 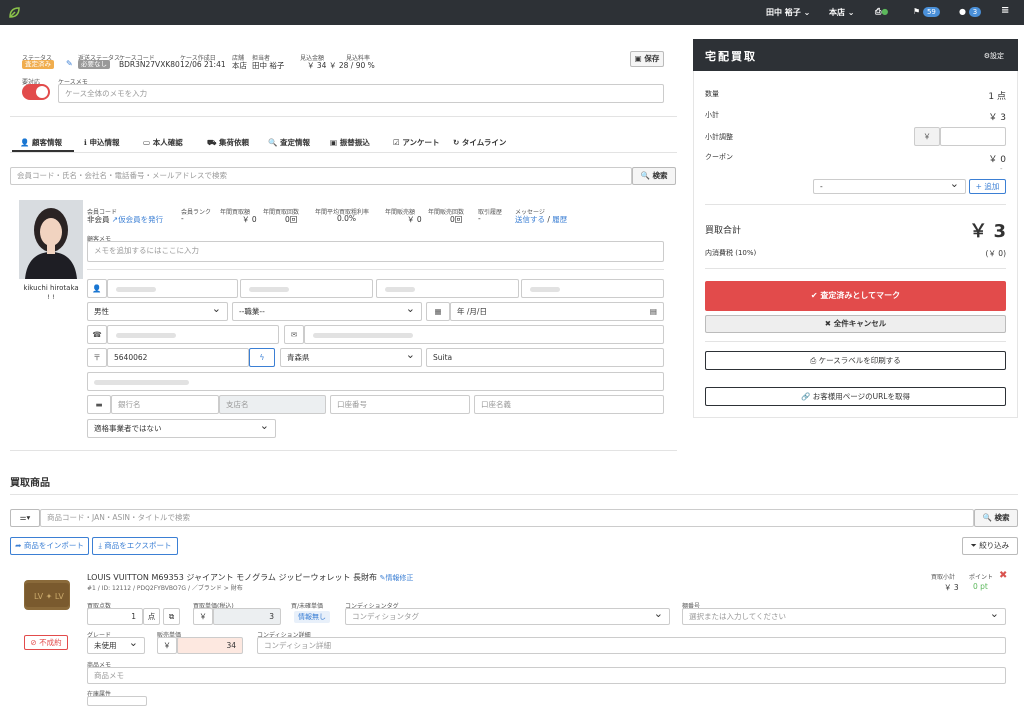 What do you see at coordinates (193, 334) in the screenshot?
I see `phone-input` at bounding box center [193, 334].